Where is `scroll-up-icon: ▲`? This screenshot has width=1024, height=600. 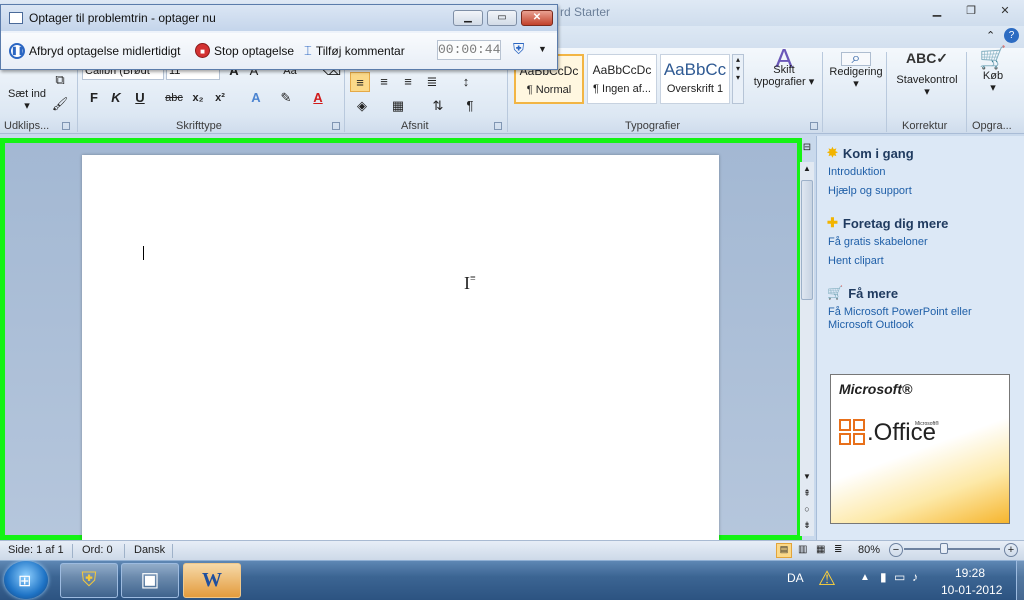
scroll-up-icon: ▲ is located at coordinates (807, 168).